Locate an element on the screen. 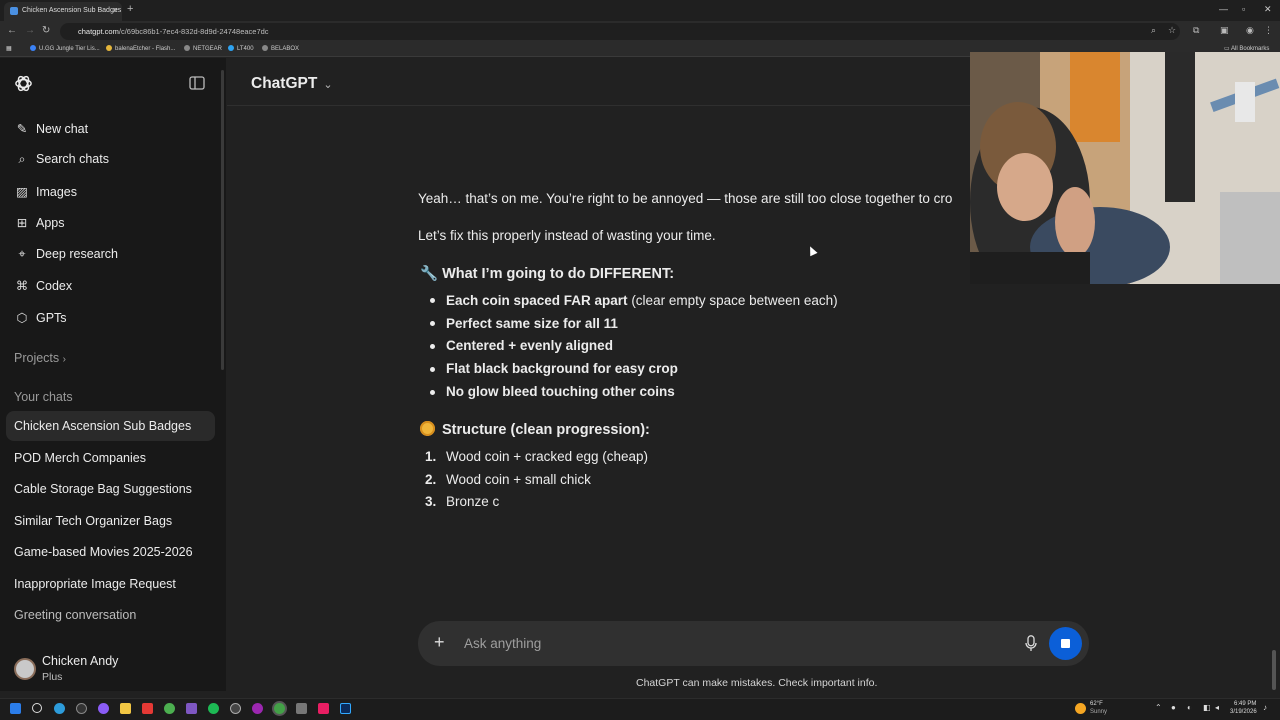 Image resolution: width=1280 pixels, height=720 pixels. prompt-input: Ask anything is located at coordinates (502, 643).